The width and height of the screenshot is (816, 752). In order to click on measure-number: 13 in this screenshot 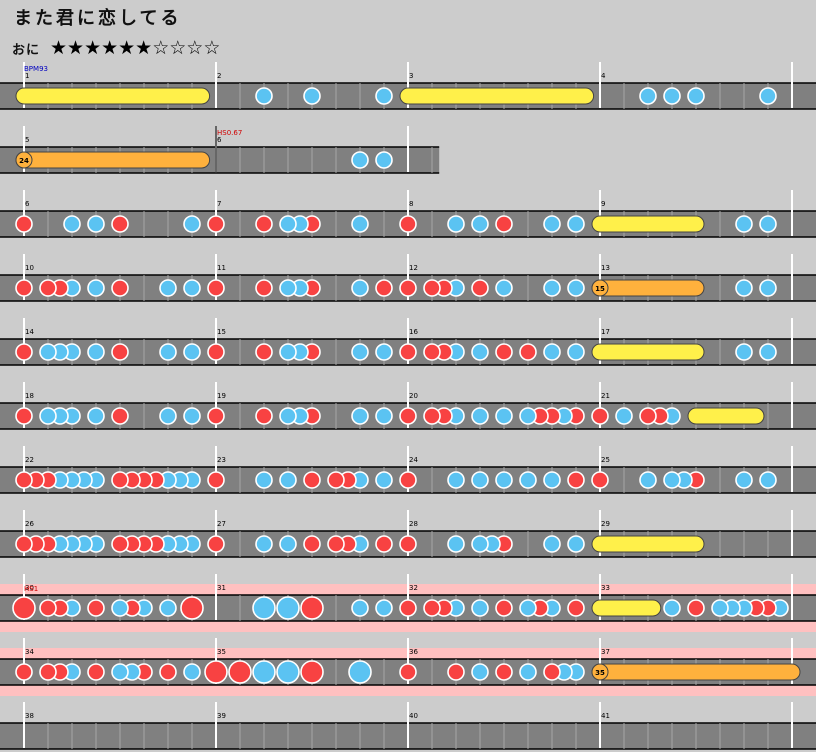, I will do `click(605, 268)`.